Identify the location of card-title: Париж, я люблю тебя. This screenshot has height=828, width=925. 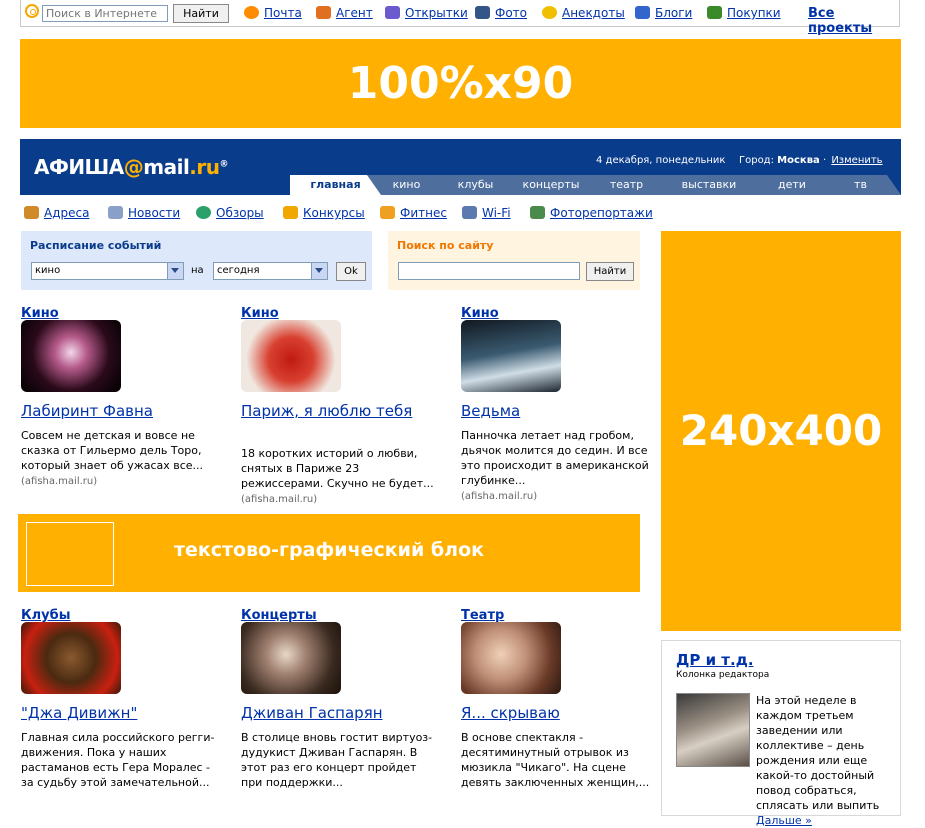
(326, 411).